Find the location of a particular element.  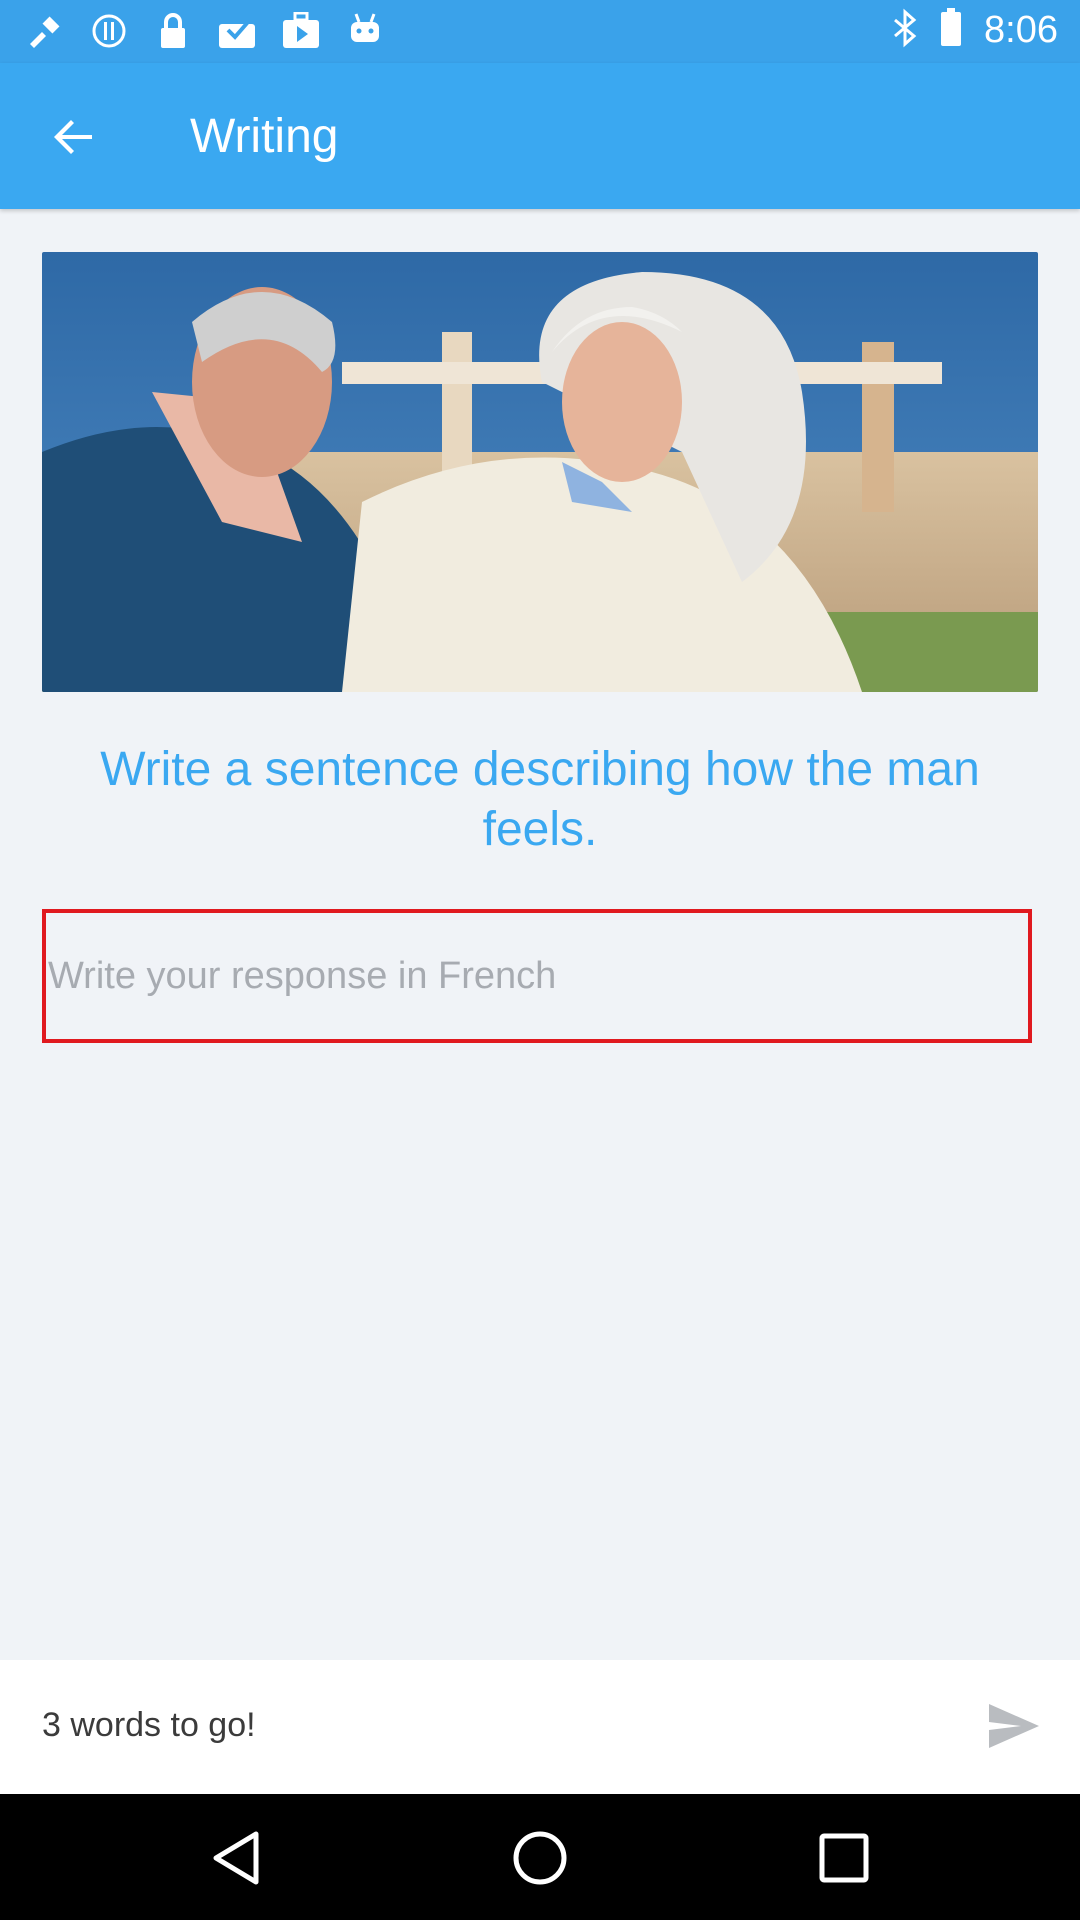

response-input is located at coordinates (537, 976).